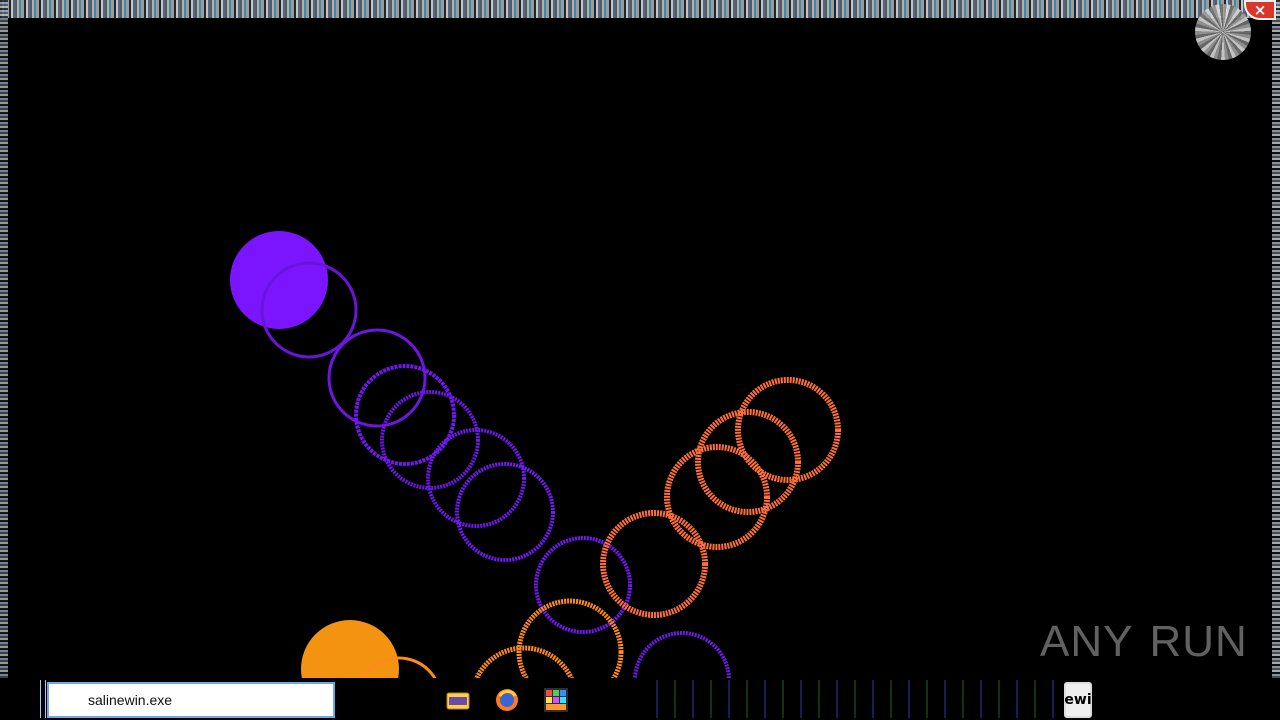 This screenshot has width=1280, height=720. What do you see at coordinates (507, 700) in the screenshot?
I see `firefox-icon` at bounding box center [507, 700].